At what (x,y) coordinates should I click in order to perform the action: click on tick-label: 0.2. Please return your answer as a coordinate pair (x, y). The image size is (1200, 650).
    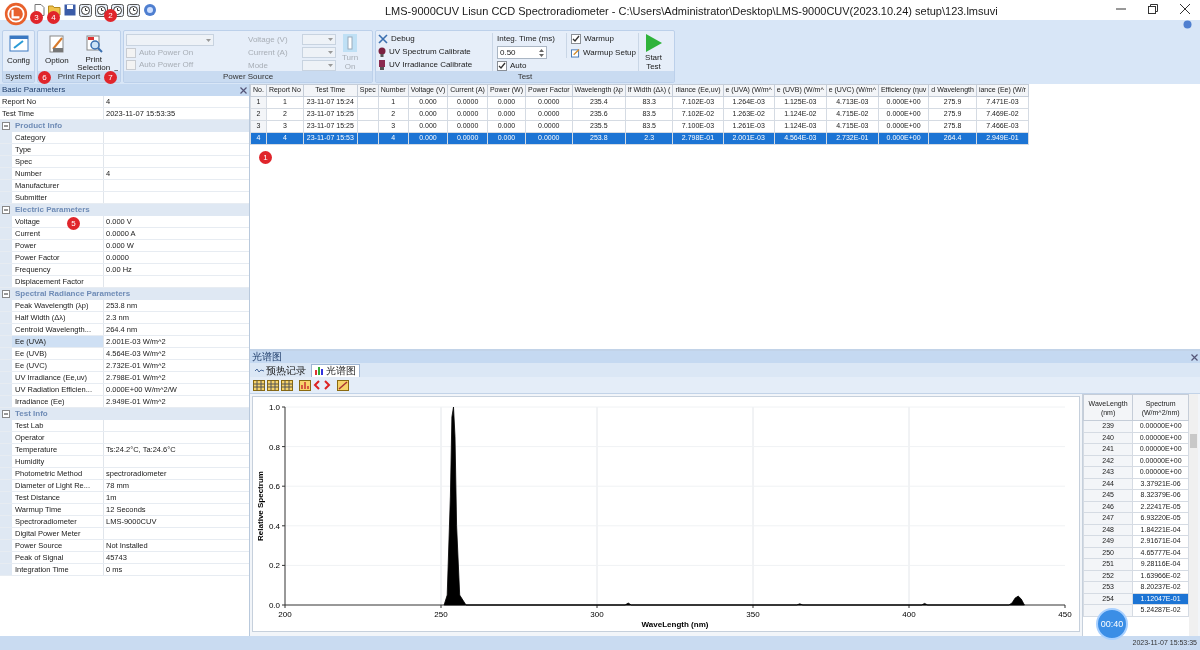
    Looking at the image, I should click on (274, 566).